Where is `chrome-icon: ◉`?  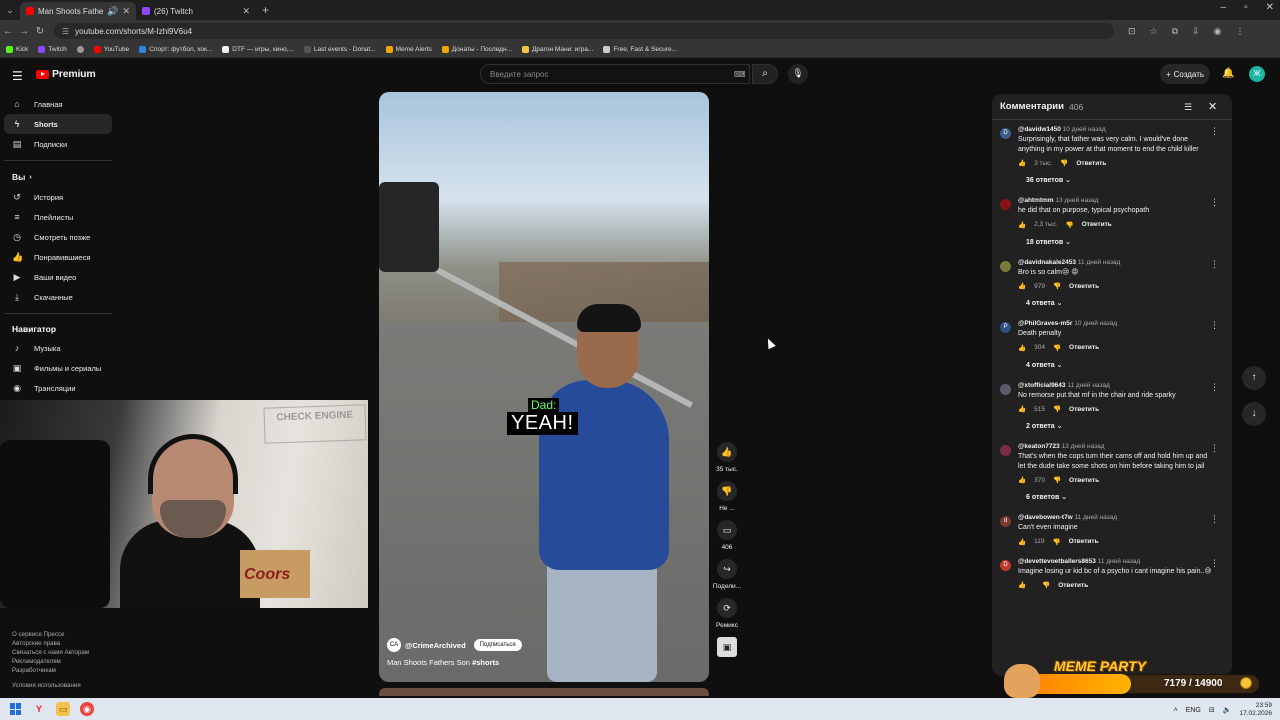
chrome-icon: ◉ is located at coordinates (87, 709).